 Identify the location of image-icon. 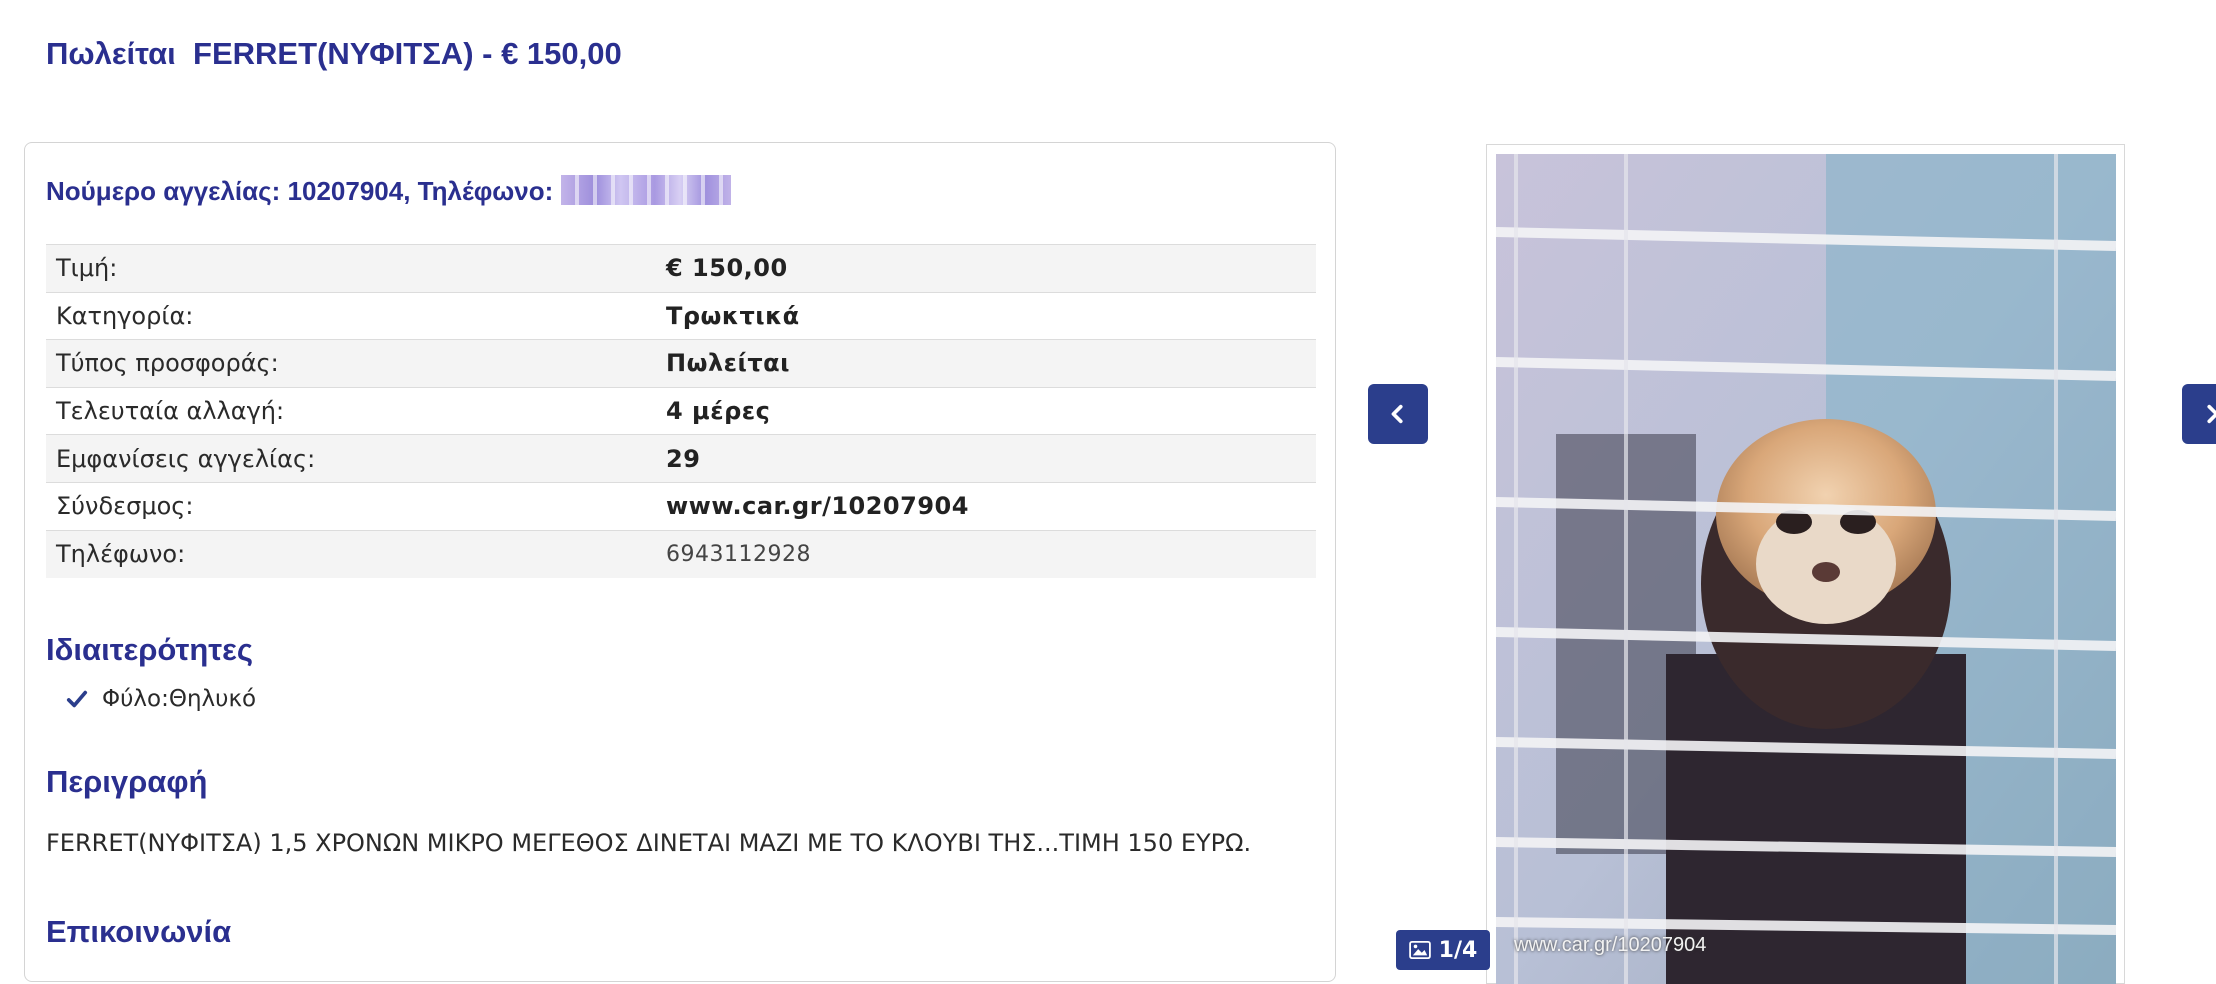
(1419, 950).